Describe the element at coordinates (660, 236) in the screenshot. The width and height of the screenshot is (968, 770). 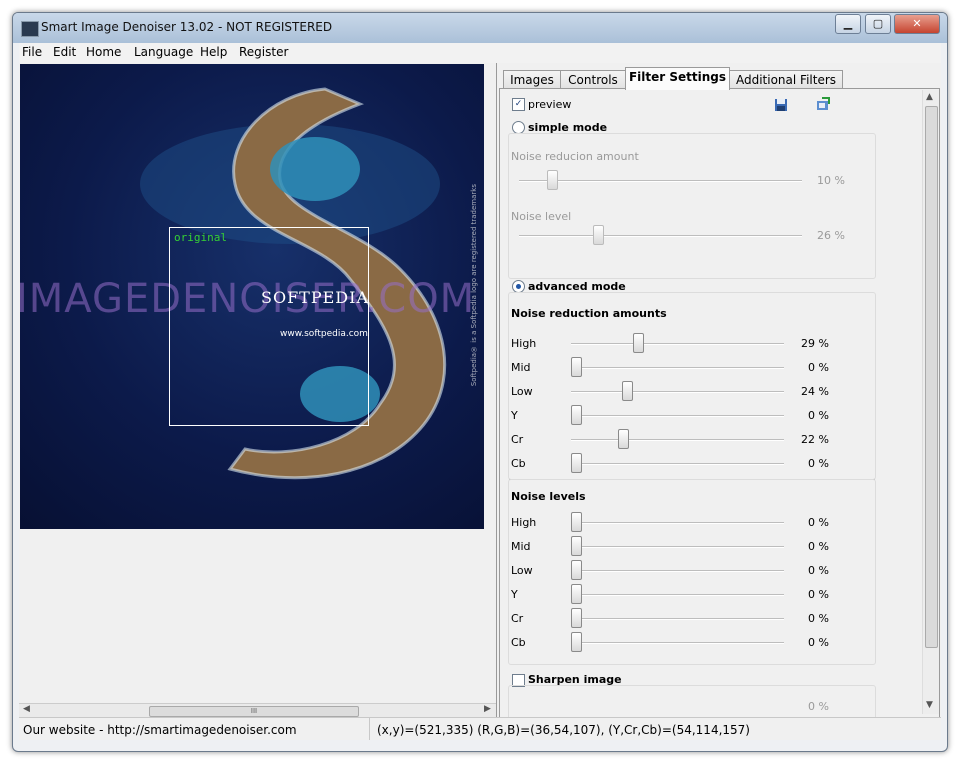
I see `noise-level-slider` at that location.